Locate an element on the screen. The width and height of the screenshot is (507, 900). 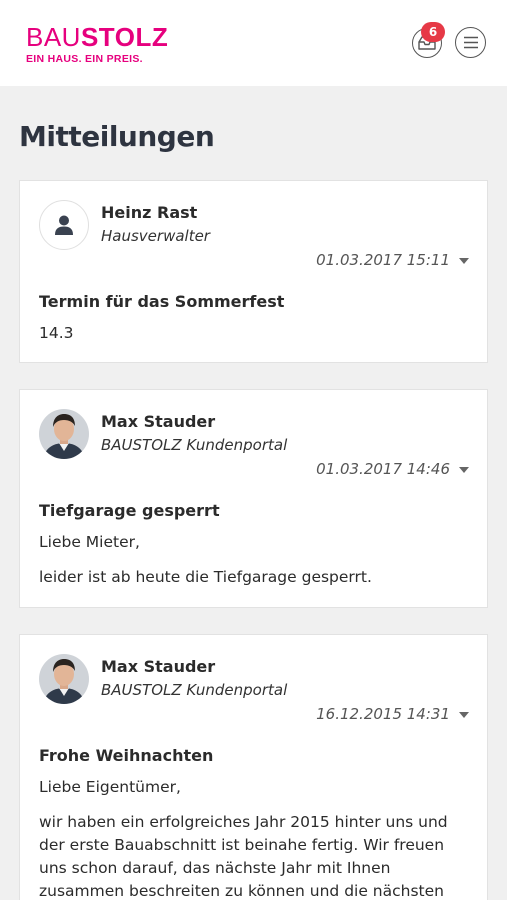
message-date: 01.03.2017 14:46 is located at coordinates (383, 469).